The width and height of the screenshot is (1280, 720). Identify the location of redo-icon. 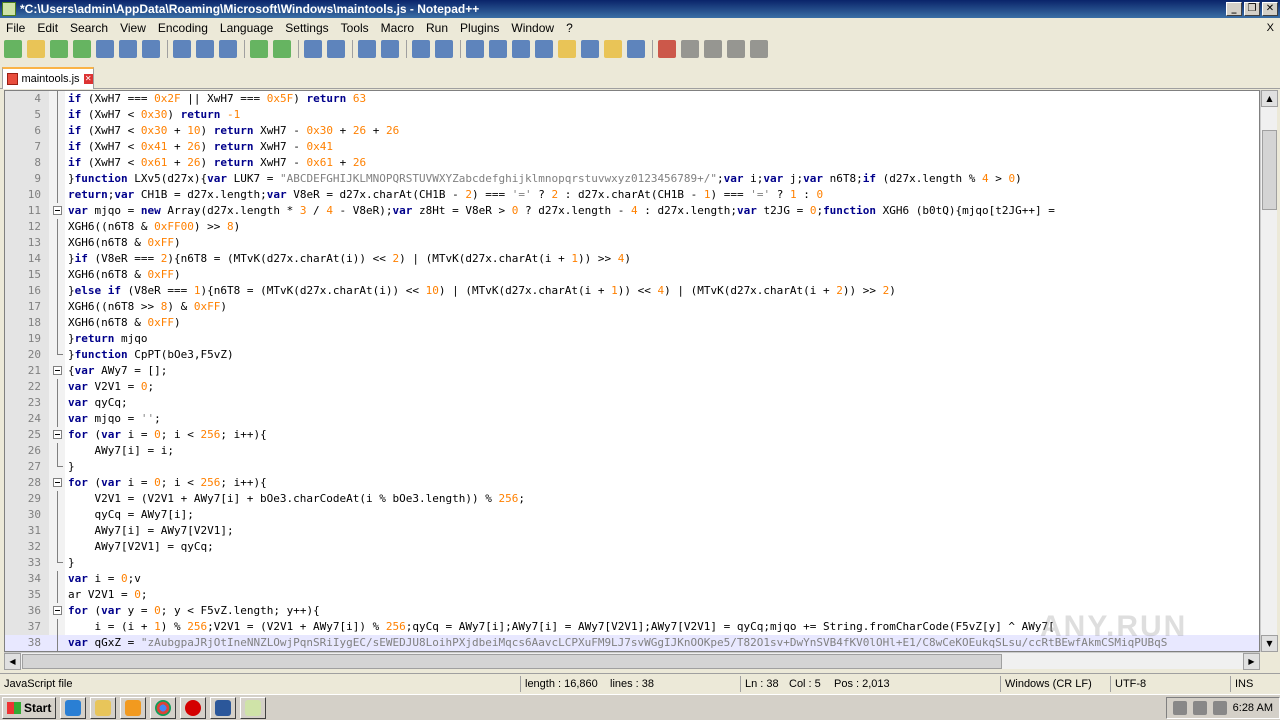
(282, 49).